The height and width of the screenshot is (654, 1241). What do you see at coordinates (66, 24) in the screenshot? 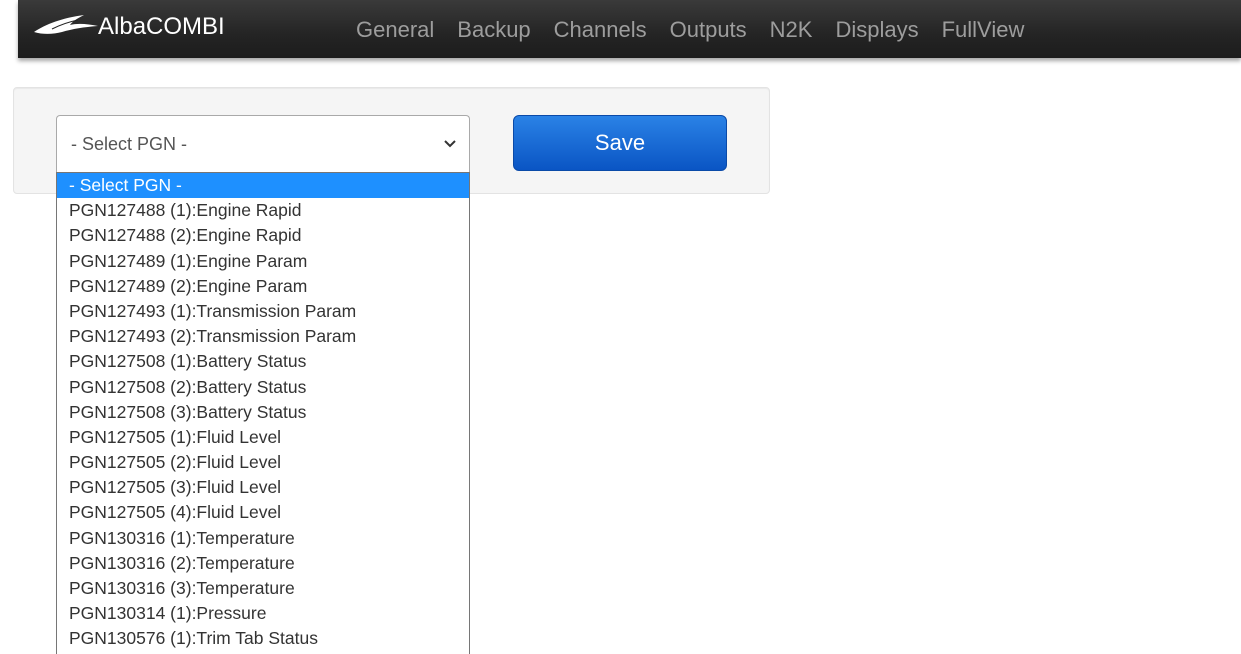
I see `bird-logo-icon` at bounding box center [66, 24].